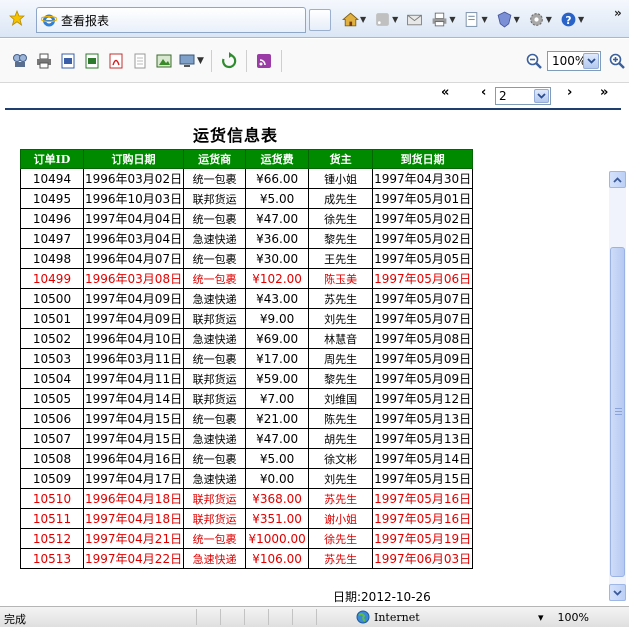 The image size is (629, 627). I want to click on excel-export-icon, so click(92, 61).